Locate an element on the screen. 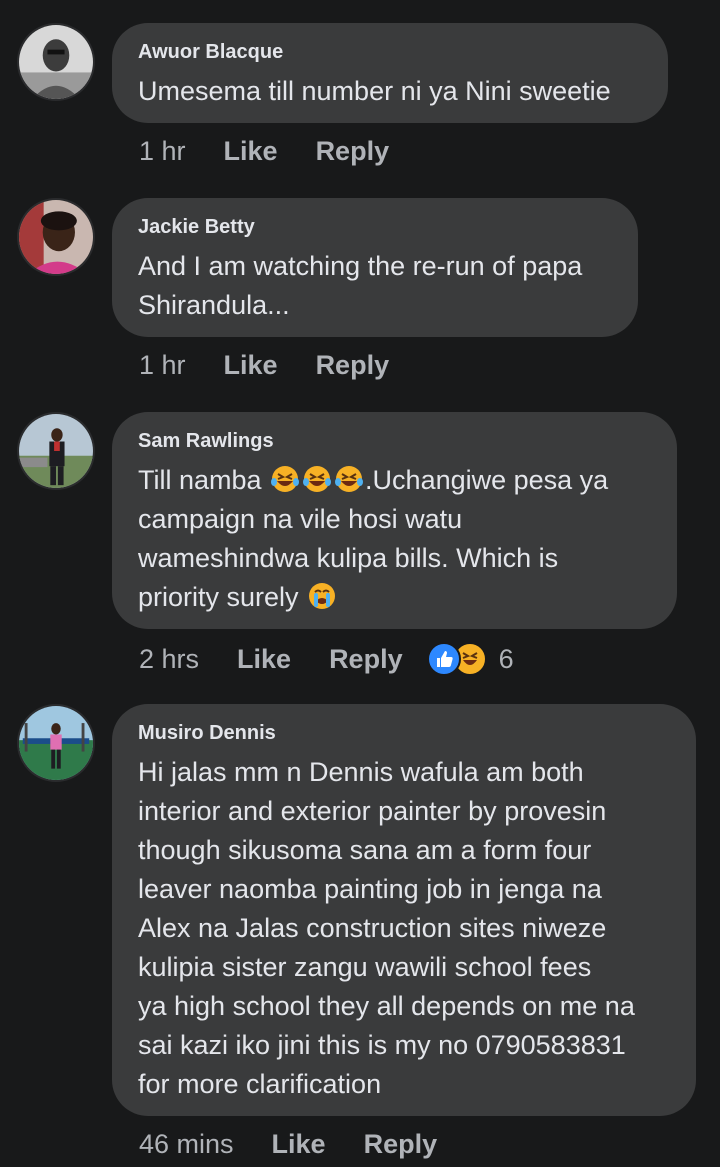  comment-time: 46 mins is located at coordinates (186, 1144).